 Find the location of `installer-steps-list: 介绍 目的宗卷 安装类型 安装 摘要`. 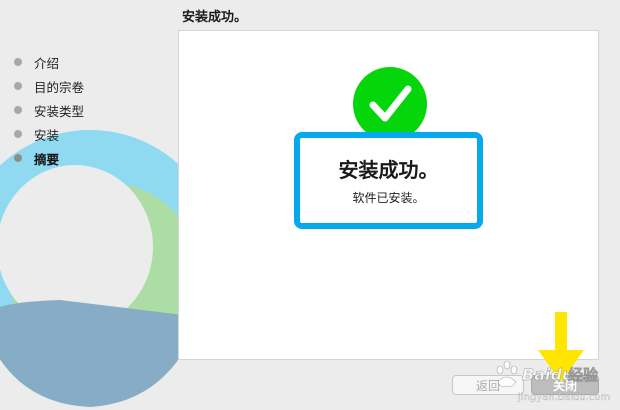

installer-steps-list: 介绍 目的宗卷 安装类型 安装 摘要 is located at coordinates (49, 110).